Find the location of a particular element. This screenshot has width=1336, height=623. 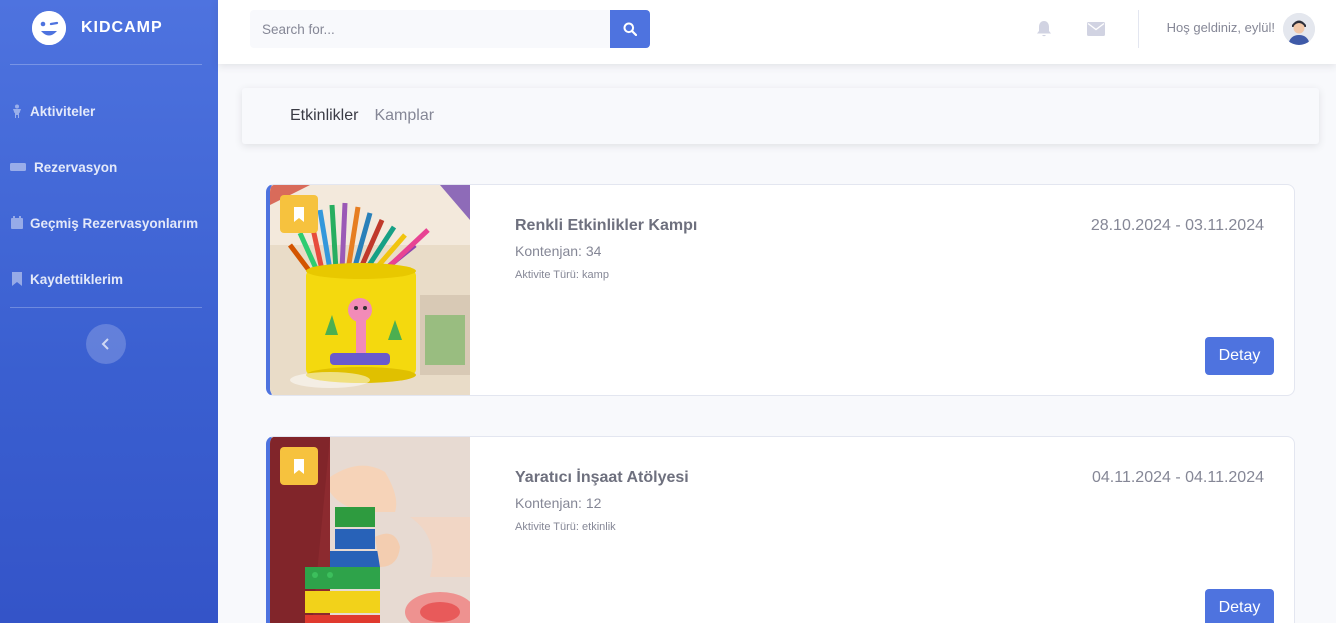

search-bar is located at coordinates (450, 29).